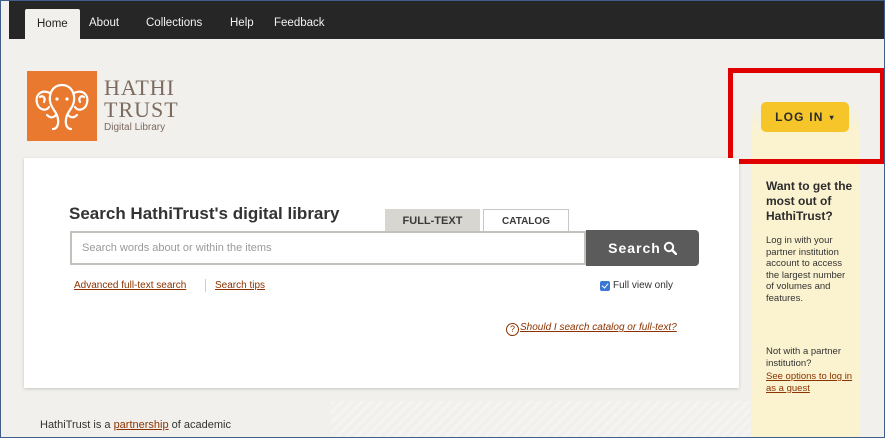  What do you see at coordinates (104, 20) in the screenshot?
I see `nav-tab-about: About` at bounding box center [104, 20].